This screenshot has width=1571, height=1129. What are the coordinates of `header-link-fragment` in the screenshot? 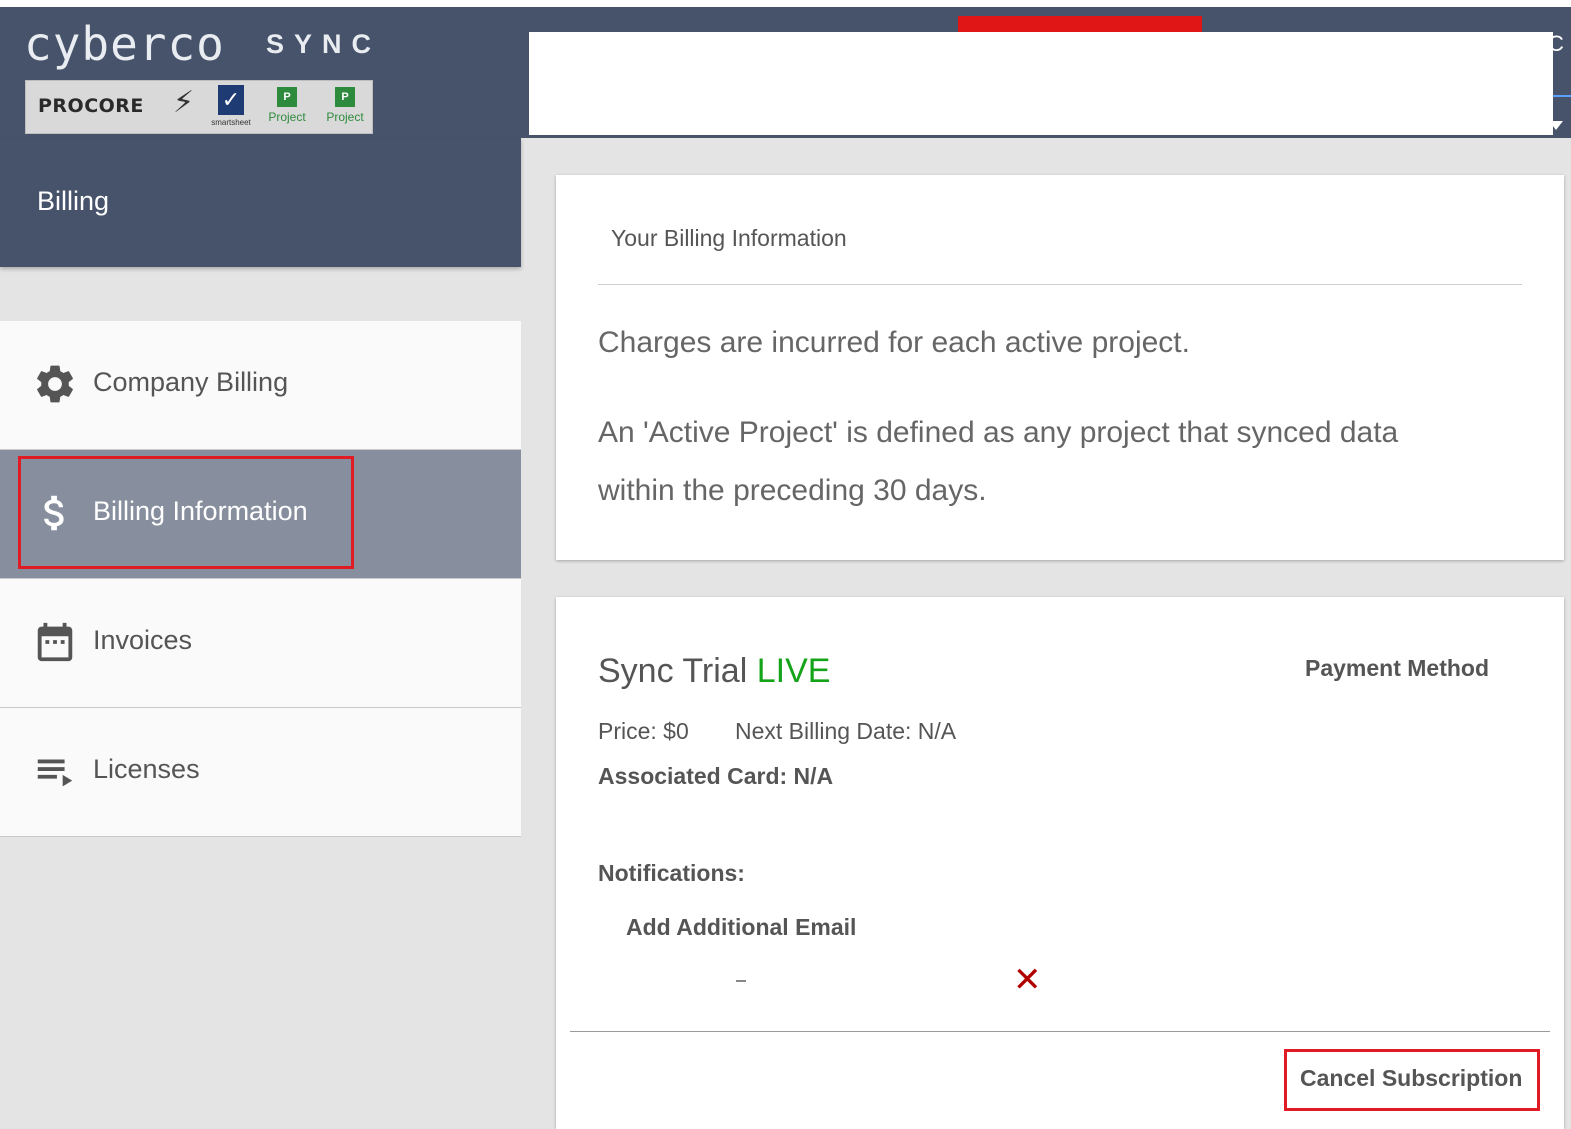 It's located at (1562, 88).